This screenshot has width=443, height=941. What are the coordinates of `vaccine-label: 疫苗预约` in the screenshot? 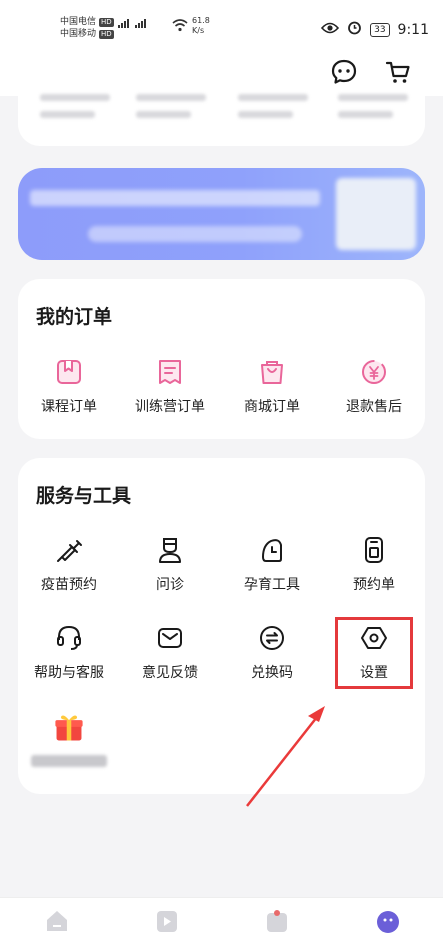 It's located at (69, 585).